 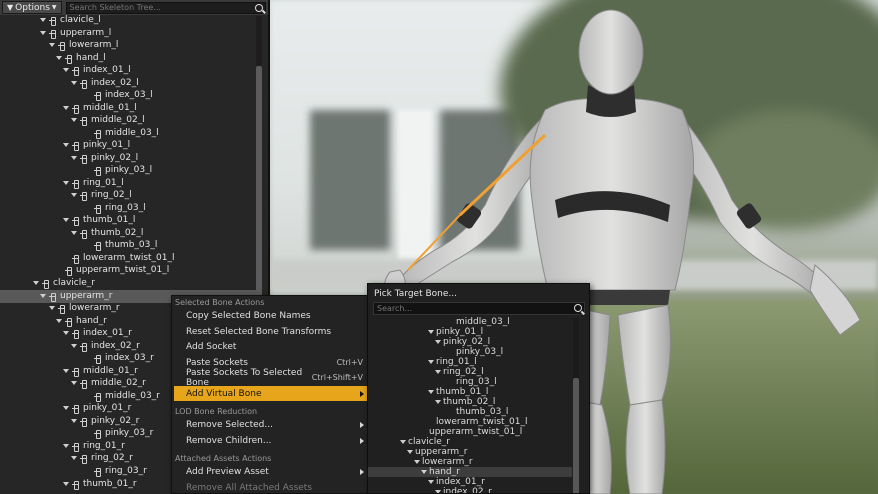 I want to click on tree-row-label: lowerarm_twist_01_l, so click(x=129, y=258).